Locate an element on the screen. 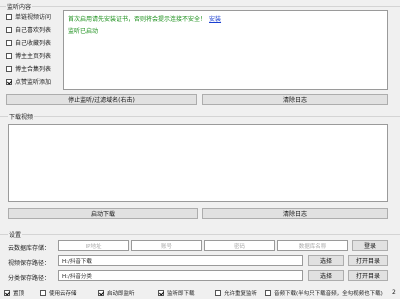 The image size is (400, 299). opt-audio-download-checkbox is located at coordinates (268, 293).